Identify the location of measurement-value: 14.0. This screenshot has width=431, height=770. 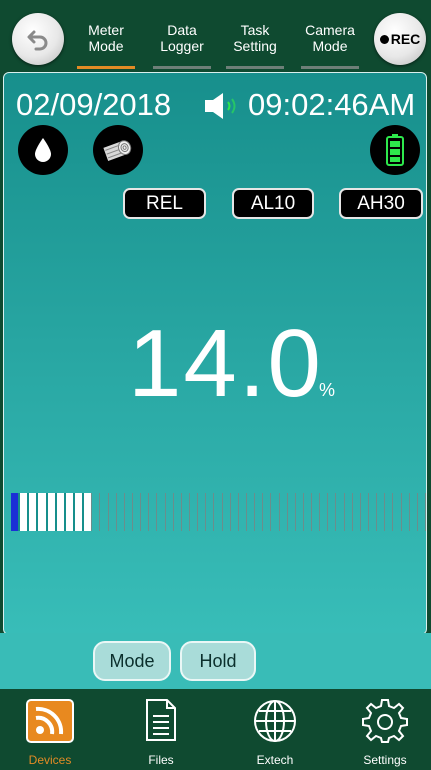
(225, 363).